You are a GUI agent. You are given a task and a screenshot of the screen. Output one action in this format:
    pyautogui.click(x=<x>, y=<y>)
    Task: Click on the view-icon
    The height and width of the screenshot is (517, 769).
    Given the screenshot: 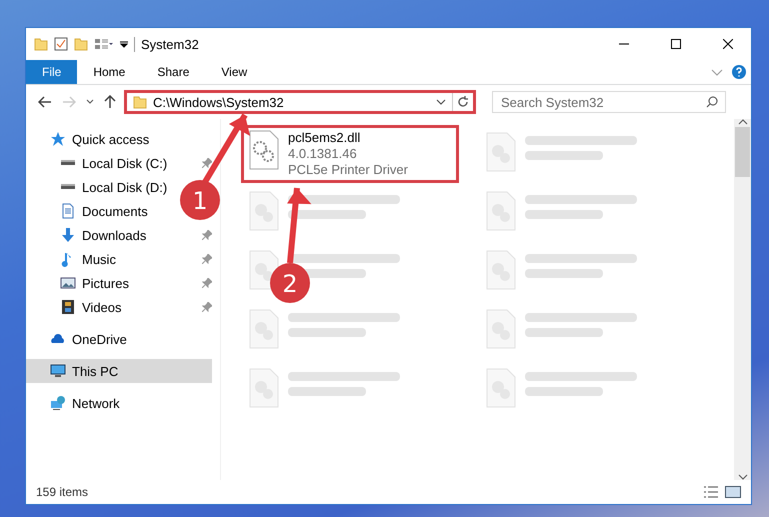 What is the action you would take?
    pyautogui.click(x=104, y=44)
    